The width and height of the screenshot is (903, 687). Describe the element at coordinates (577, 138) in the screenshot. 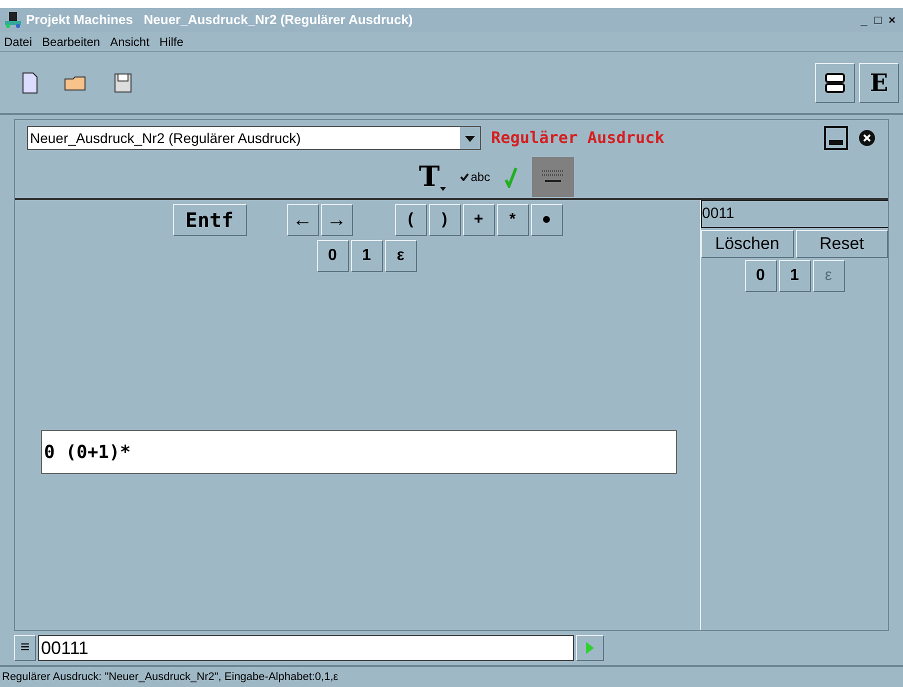

I see `type-label: Regulärer Ausdruck` at that location.